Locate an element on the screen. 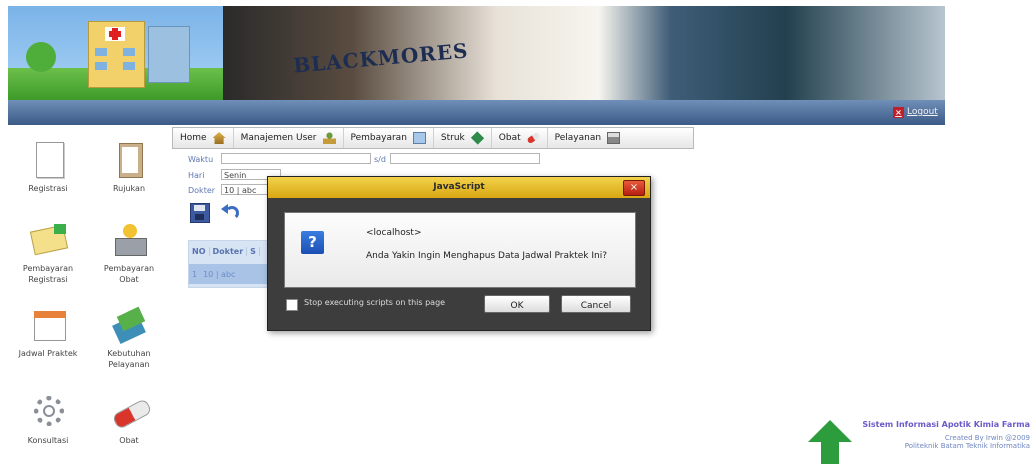 This screenshot has width=1034, height=466. logout-link: × Logout is located at coordinates (915, 112).